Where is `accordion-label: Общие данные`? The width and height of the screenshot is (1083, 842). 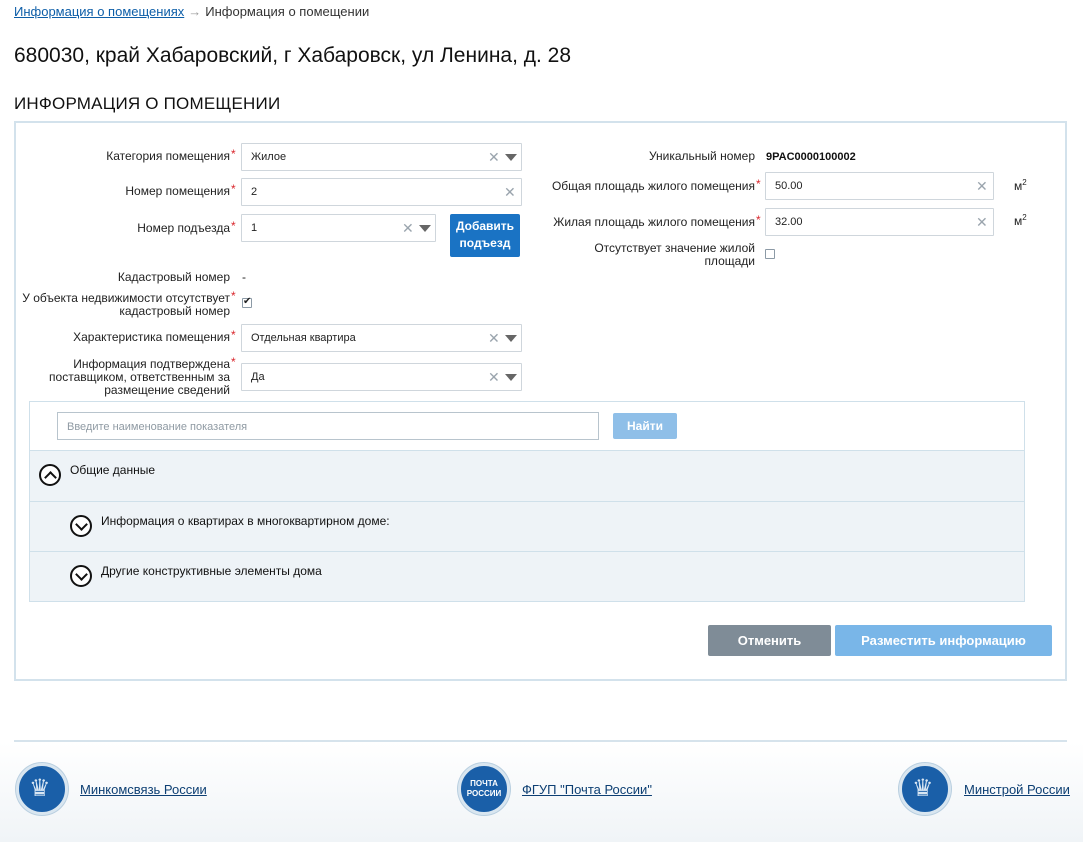 accordion-label: Общие данные is located at coordinates (112, 470).